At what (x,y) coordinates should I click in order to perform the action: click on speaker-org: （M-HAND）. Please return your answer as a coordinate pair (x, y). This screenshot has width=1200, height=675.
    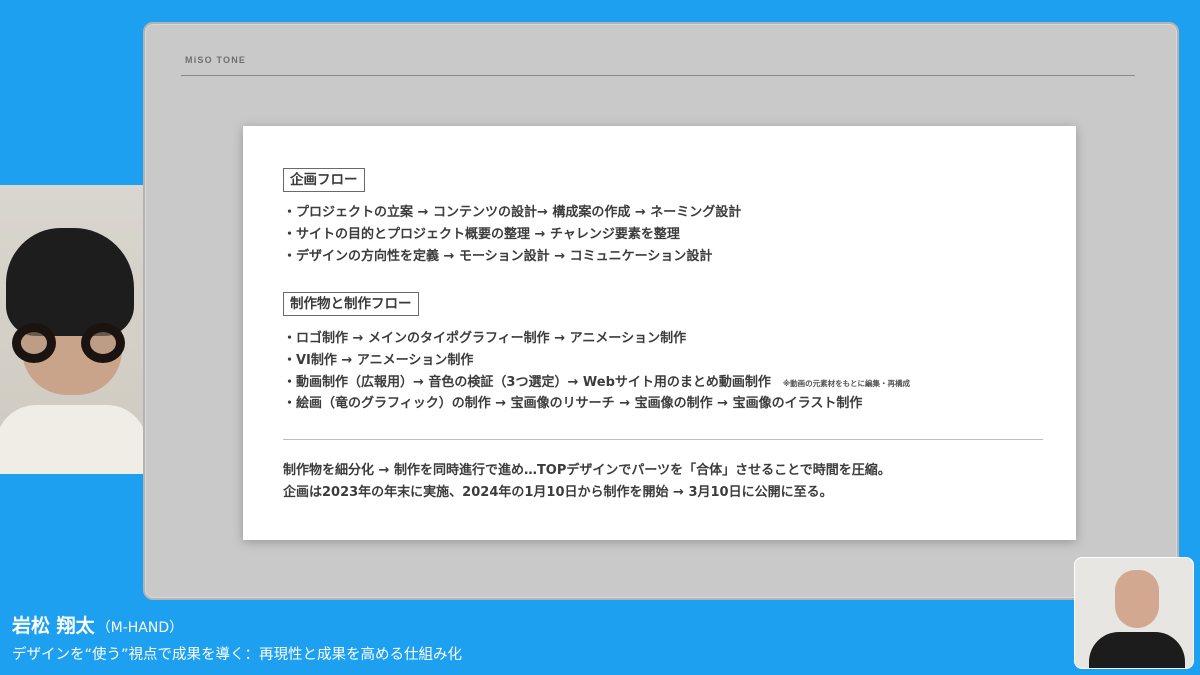
    Looking at the image, I should click on (140, 628).